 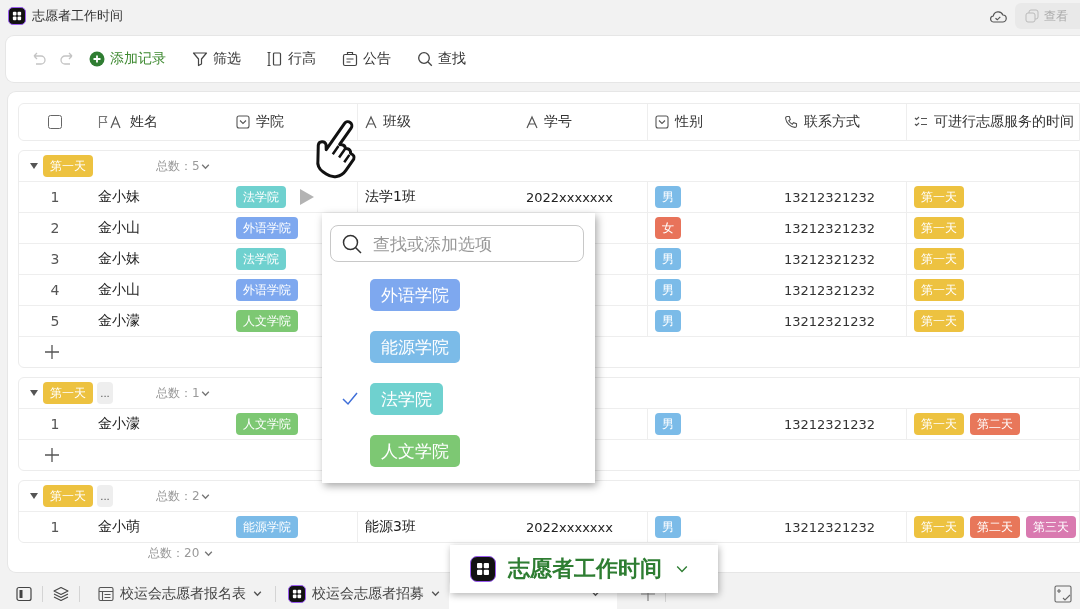 I want to click on checklist-icon, so click(x=921, y=122).